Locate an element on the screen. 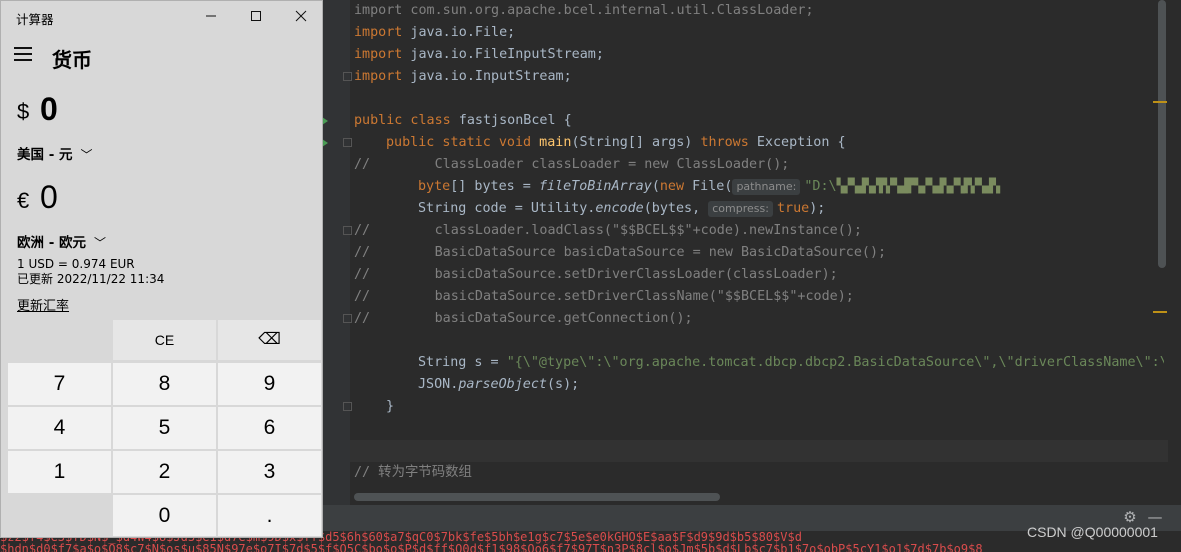 Image resolution: width=1181 pixels, height=552 pixels. code-text: JSON. is located at coordinates (438, 384).